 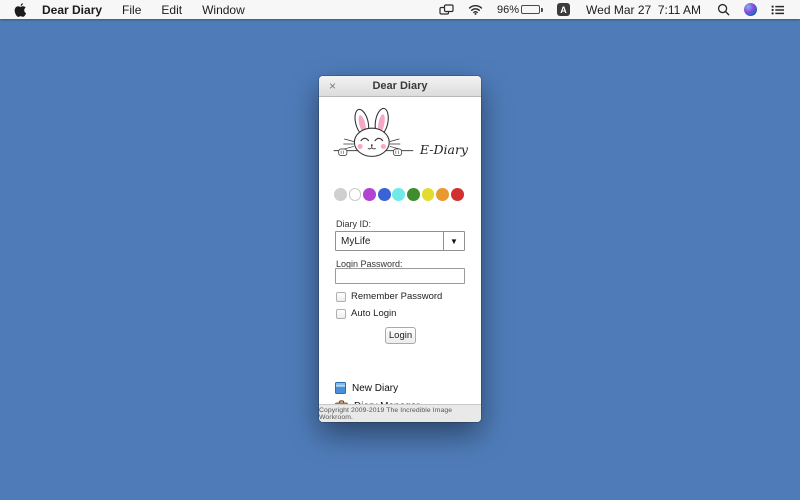 What do you see at coordinates (340, 194) in the screenshot?
I see `color-dot-gray` at bounding box center [340, 194].